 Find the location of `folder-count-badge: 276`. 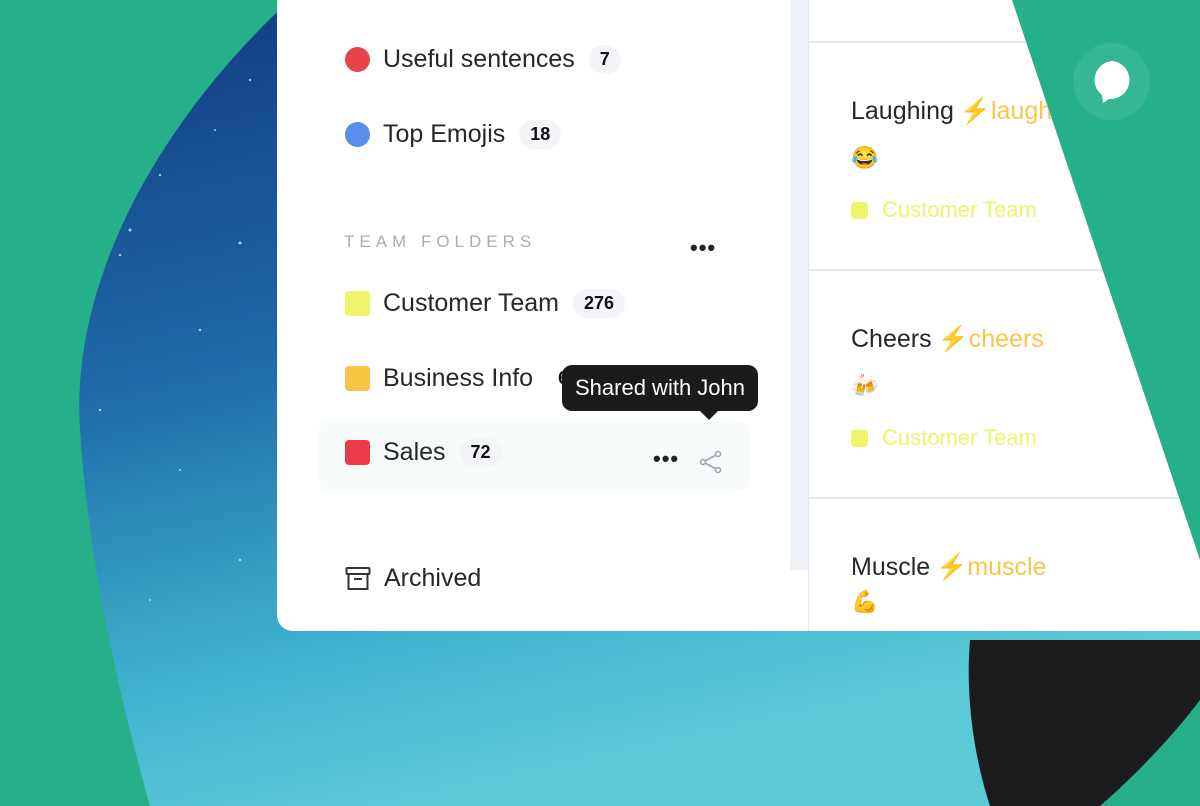

folder-count-badge: 276 is located at coordinates (599, 303).